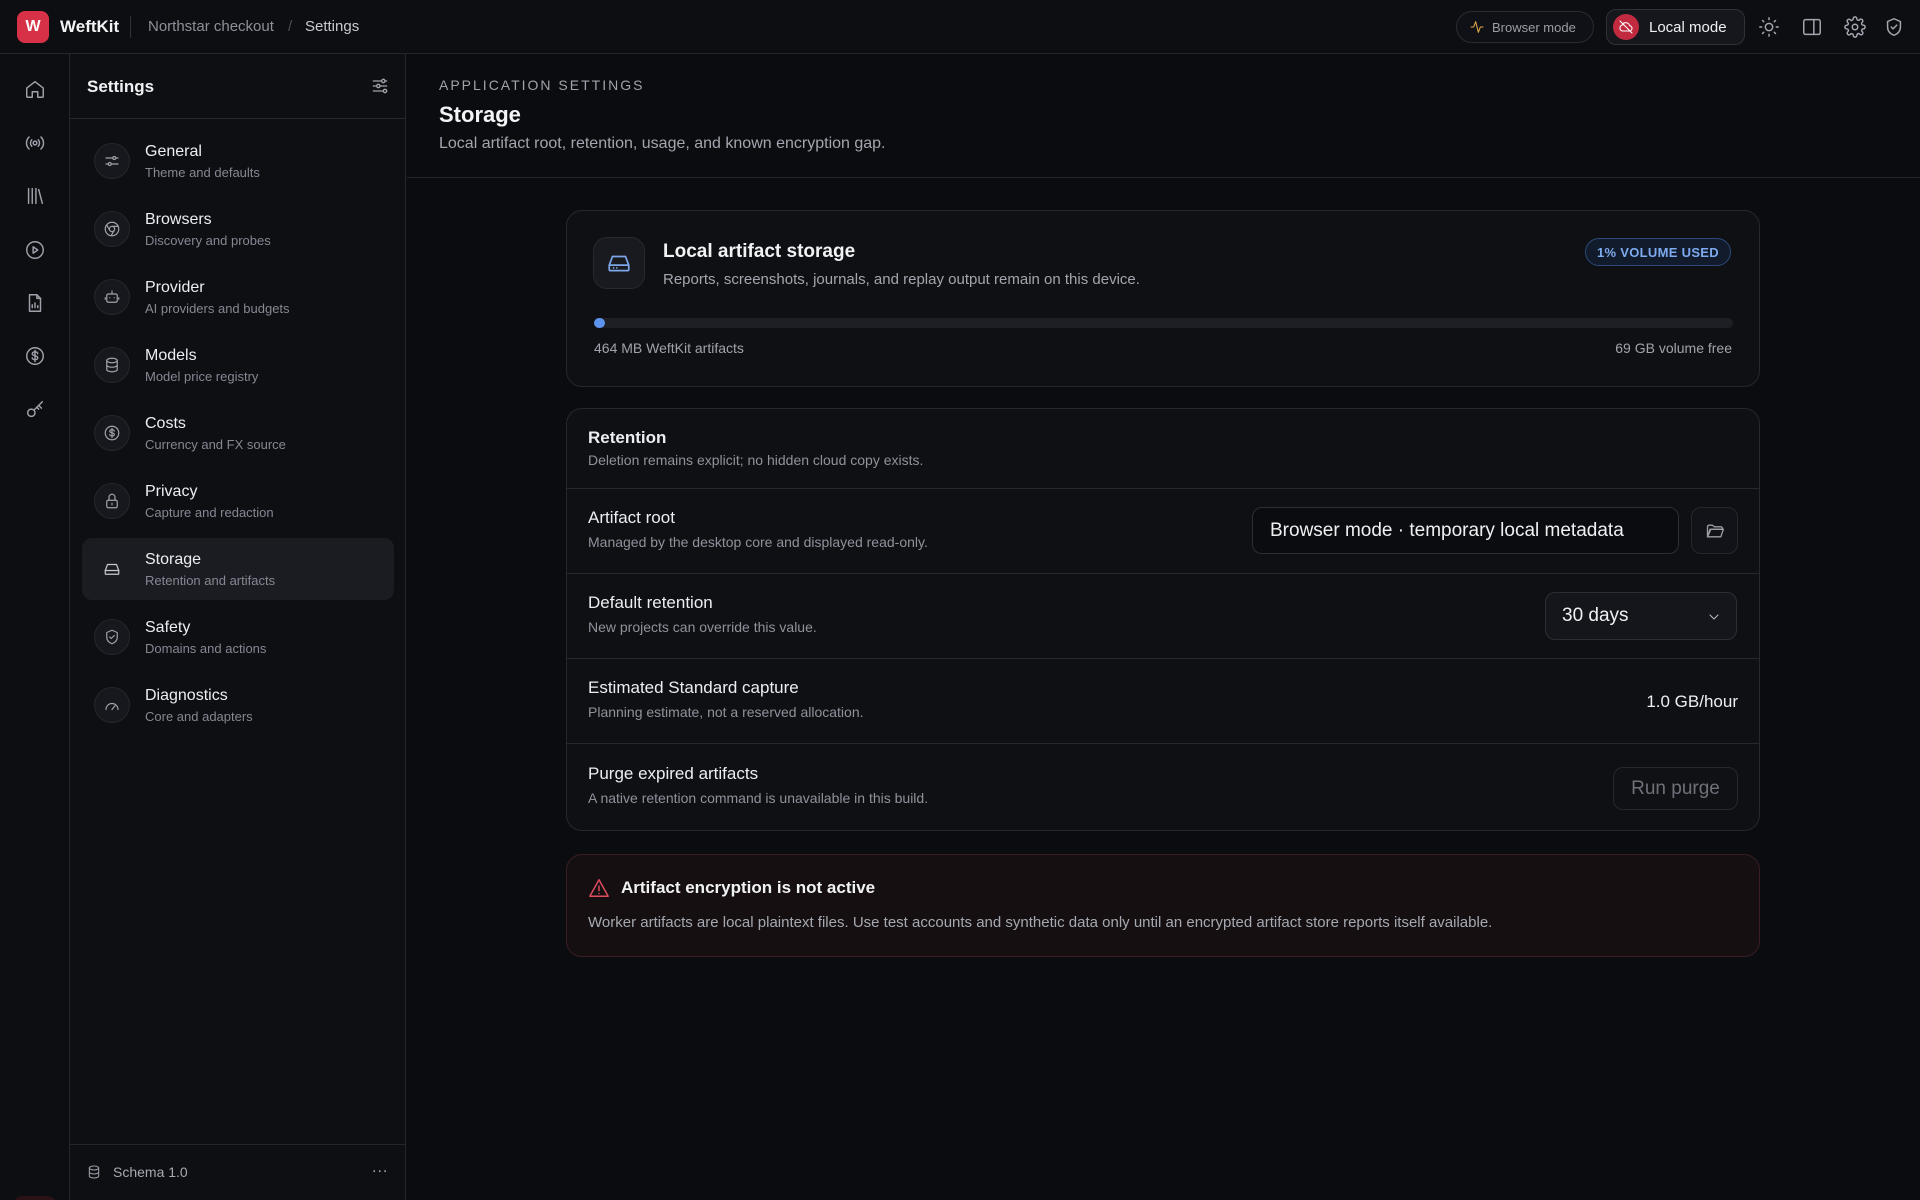  I want to click on sidebar-item-sub: Capture and redaction, so click(209, 512).